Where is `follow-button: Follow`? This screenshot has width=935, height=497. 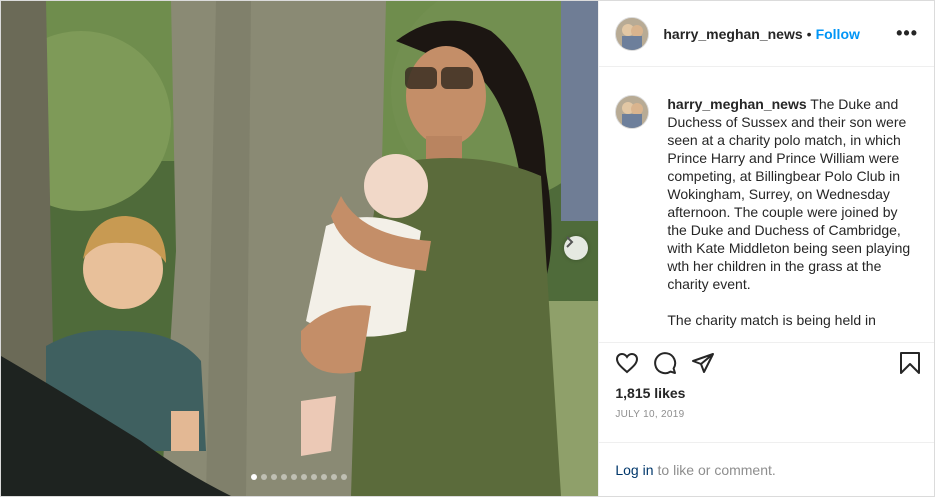
follow-button: Follow is located at coordinates (838, 34).